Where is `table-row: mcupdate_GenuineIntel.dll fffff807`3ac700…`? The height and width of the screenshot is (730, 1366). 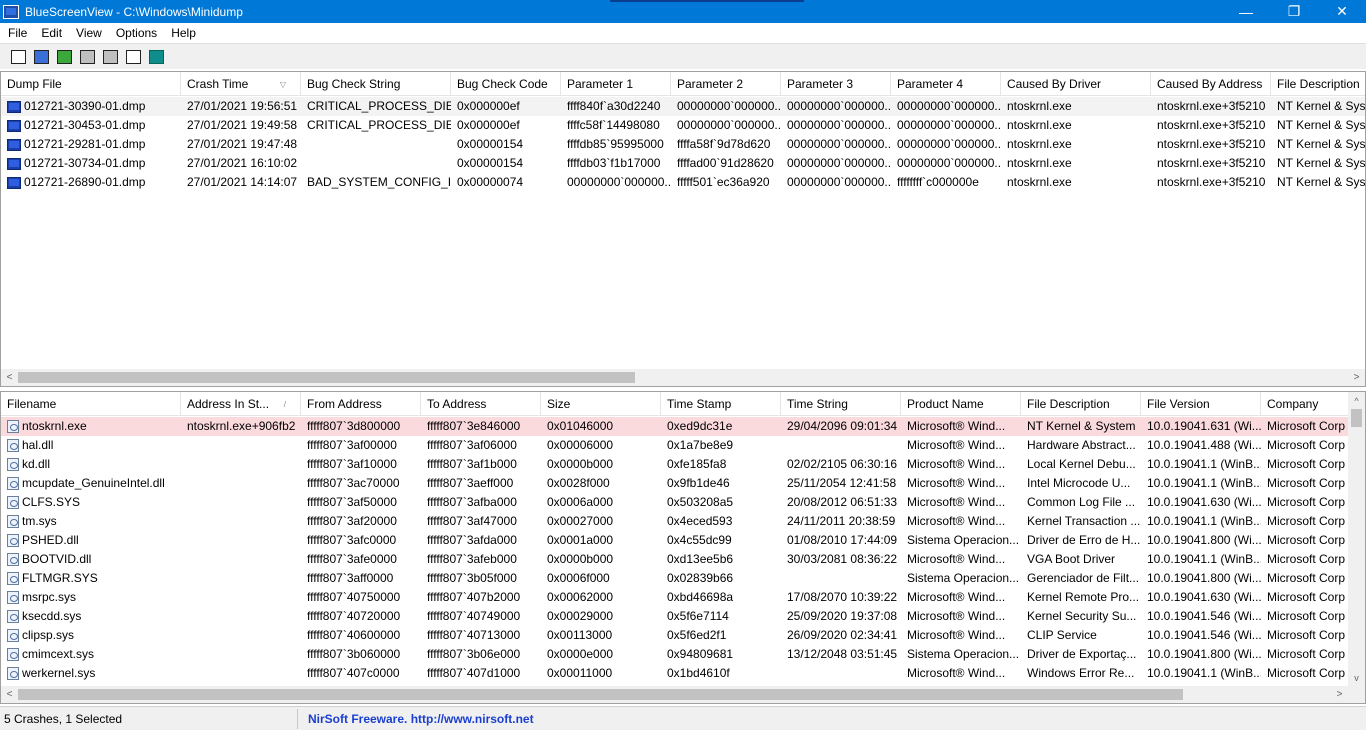 table-row: mcupdate_GenuineIntel.dll fffff807`3ac700… is located at coordinates (681, 483).